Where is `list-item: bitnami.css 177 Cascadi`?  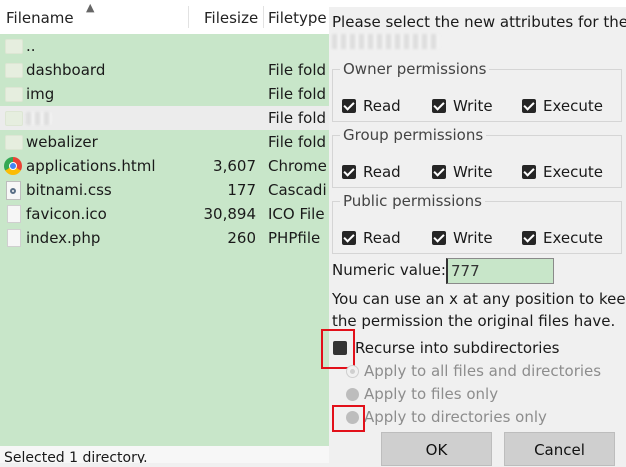 list-item: bitnami.css 177 Cascadi is located at coordinates (165, 190).